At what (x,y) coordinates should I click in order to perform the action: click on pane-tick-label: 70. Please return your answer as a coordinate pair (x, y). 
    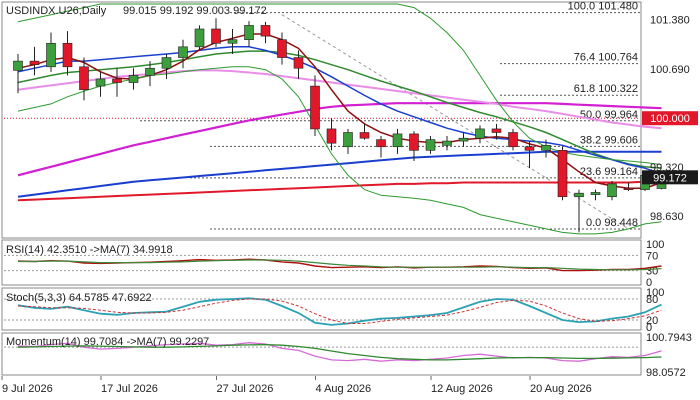
    Looking at the image, I should click on (652, 256).